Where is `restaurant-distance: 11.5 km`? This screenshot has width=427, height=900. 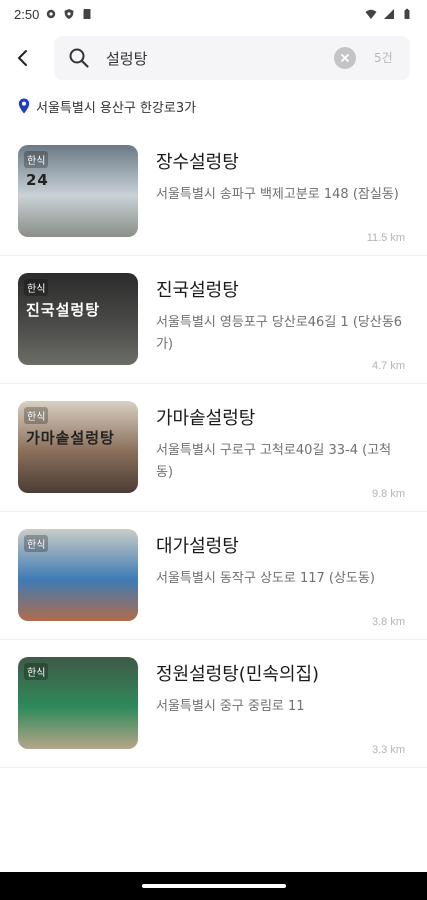
restaurant-distance: 11.5 km is located at coordinates (385, 238).